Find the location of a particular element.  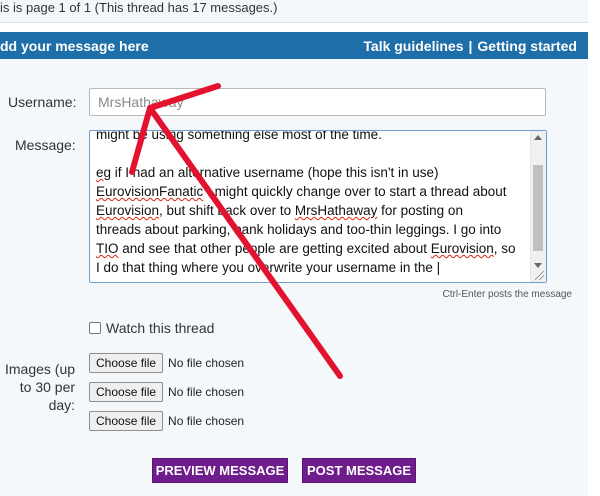

scroll-thumb is located at coordinates (538, 208).